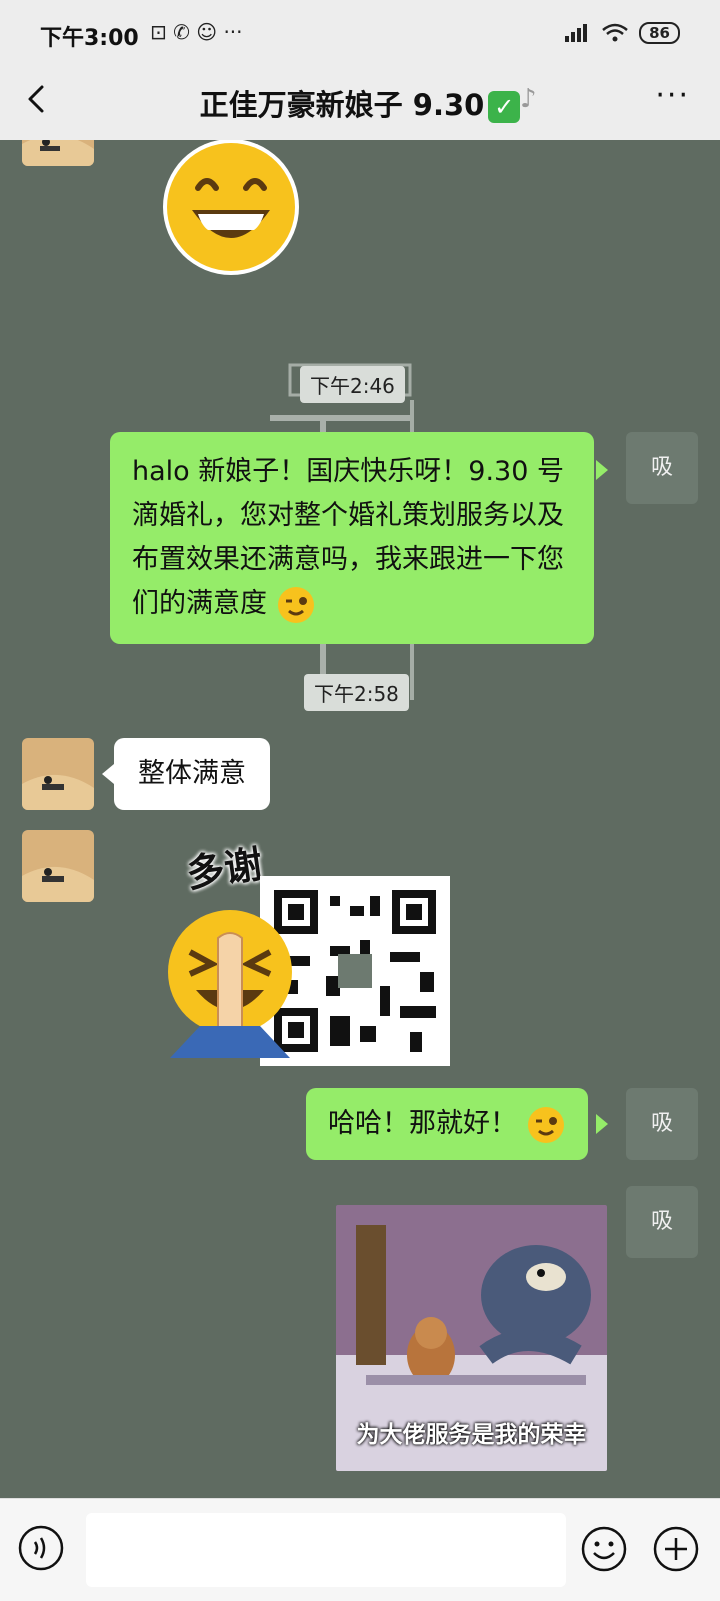  What do you see at coordinates (676, 1549) in the screenshot?
I see `plus-icon` at bounding box center [676, 1549].